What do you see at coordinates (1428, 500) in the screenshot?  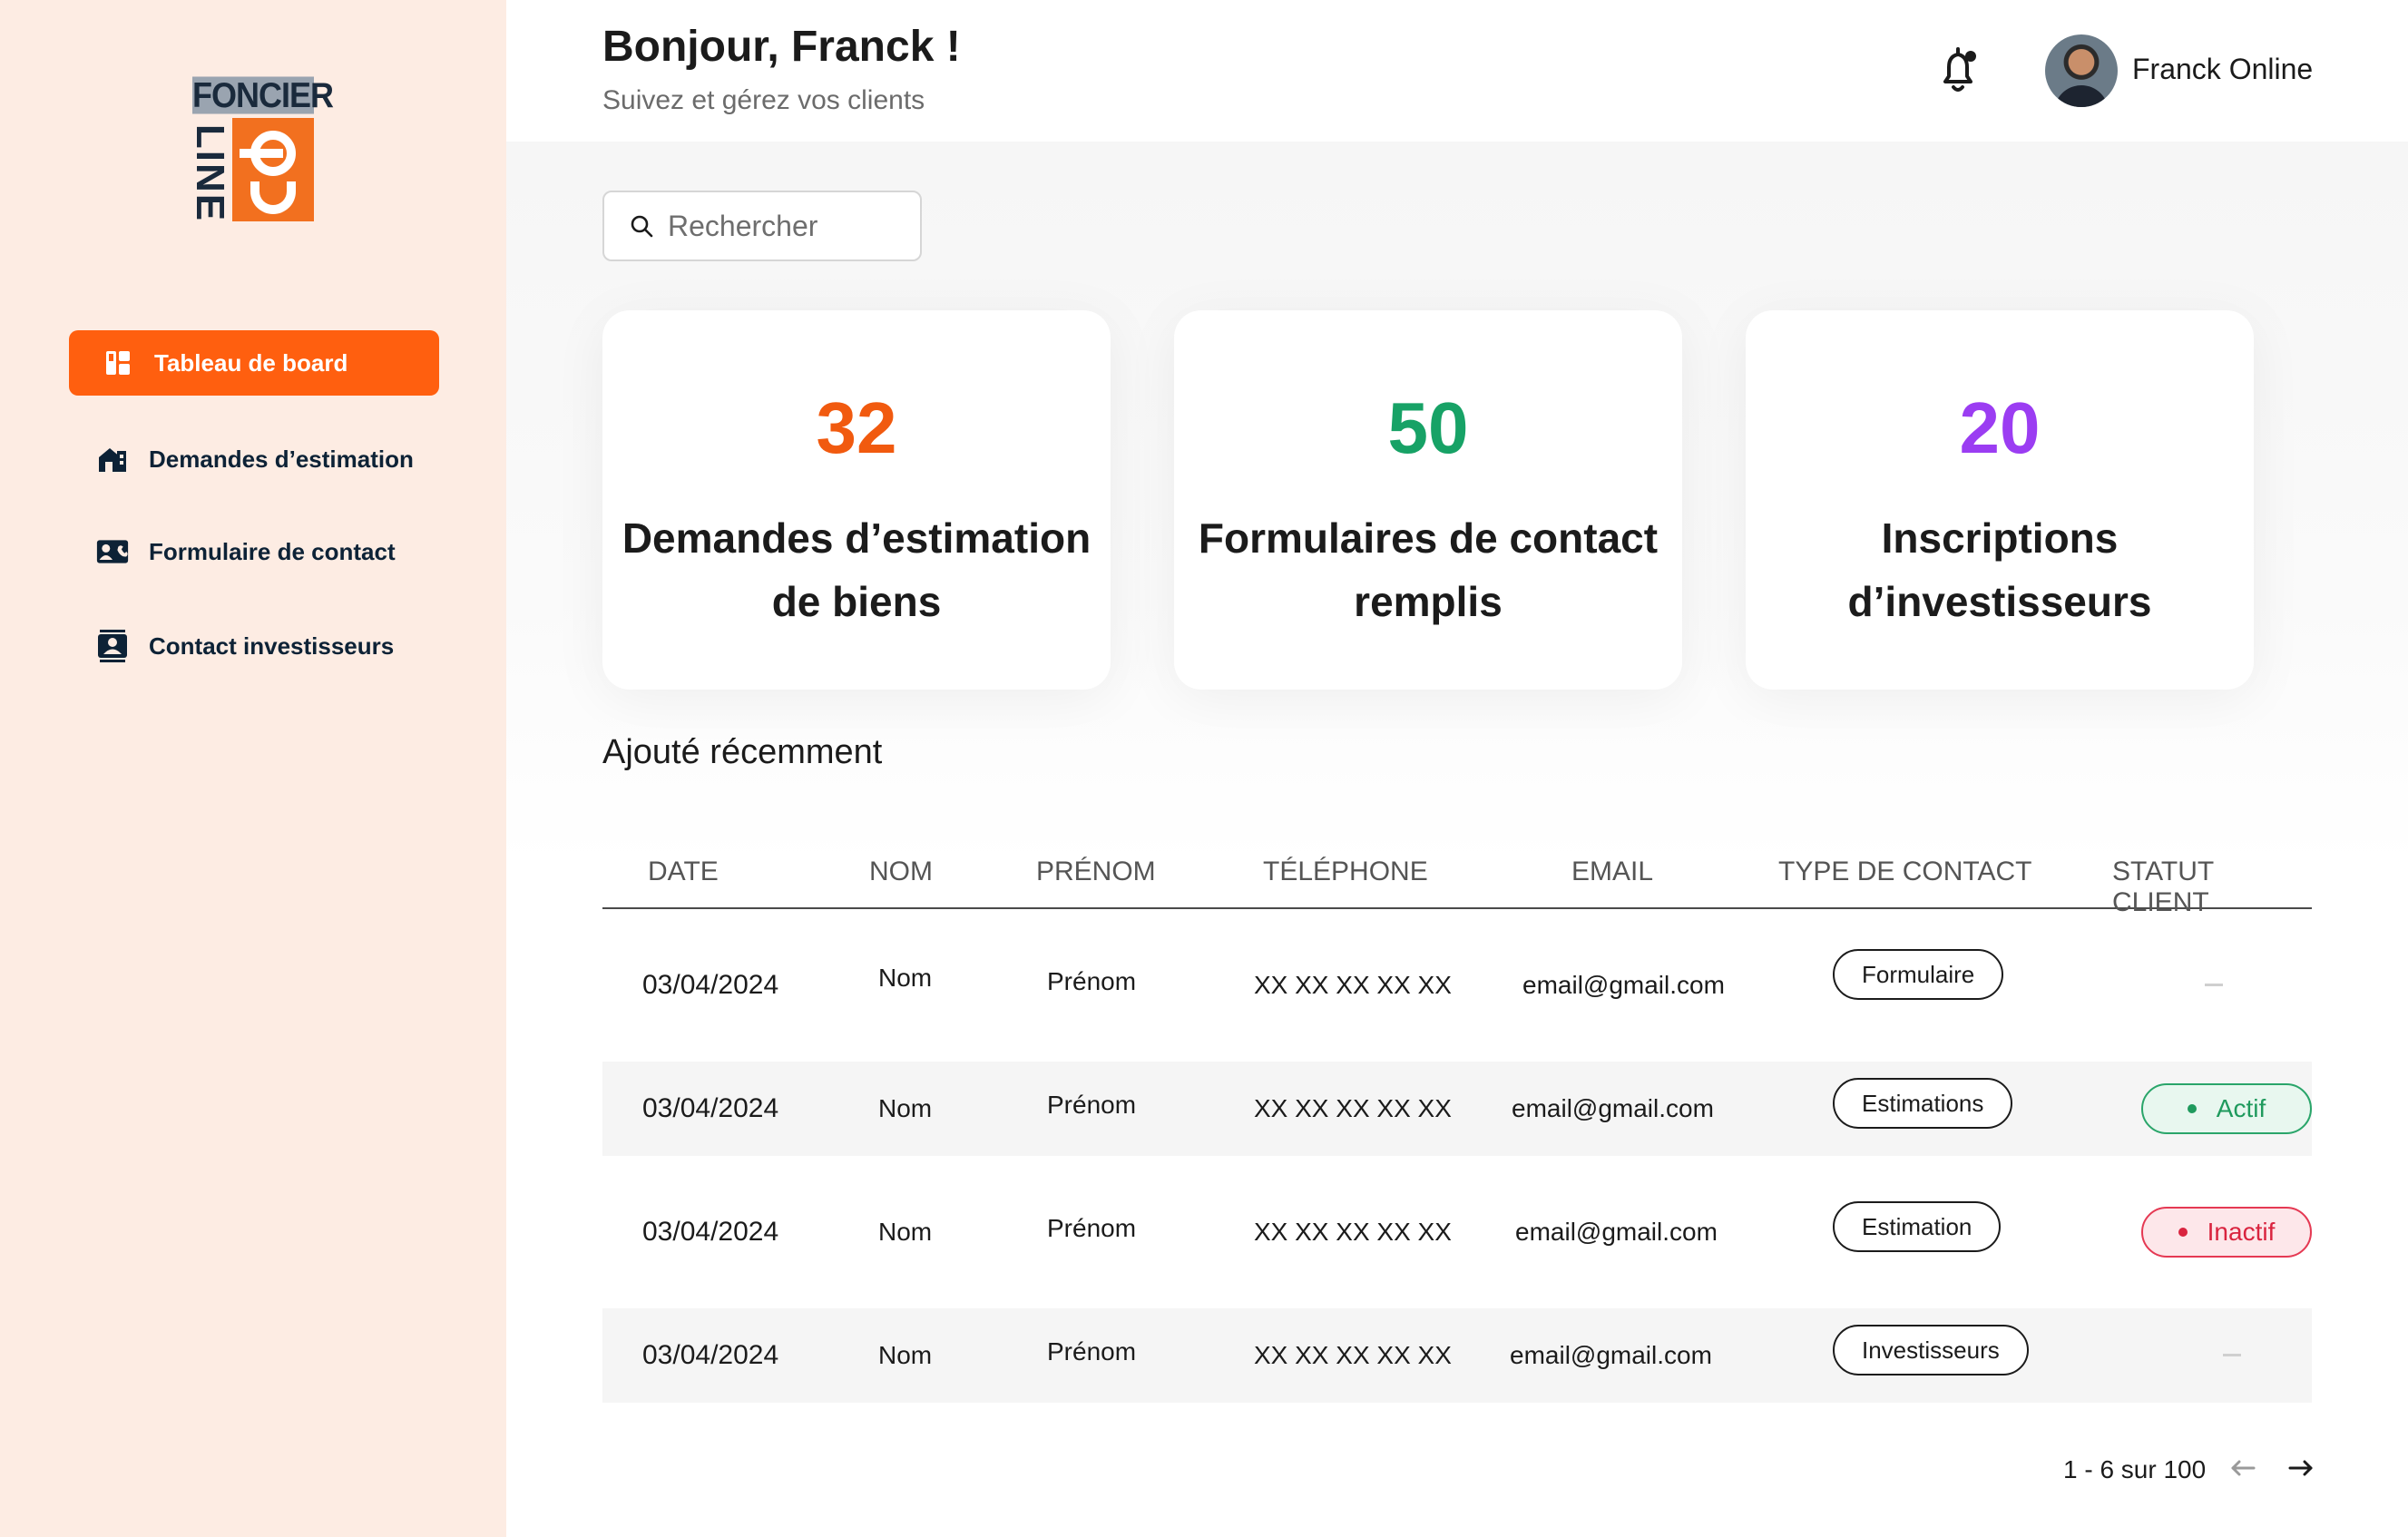 I see `stat-card-contact-forms: 50 Formulaires de contact remplis` at bounding box center [1428, 500].